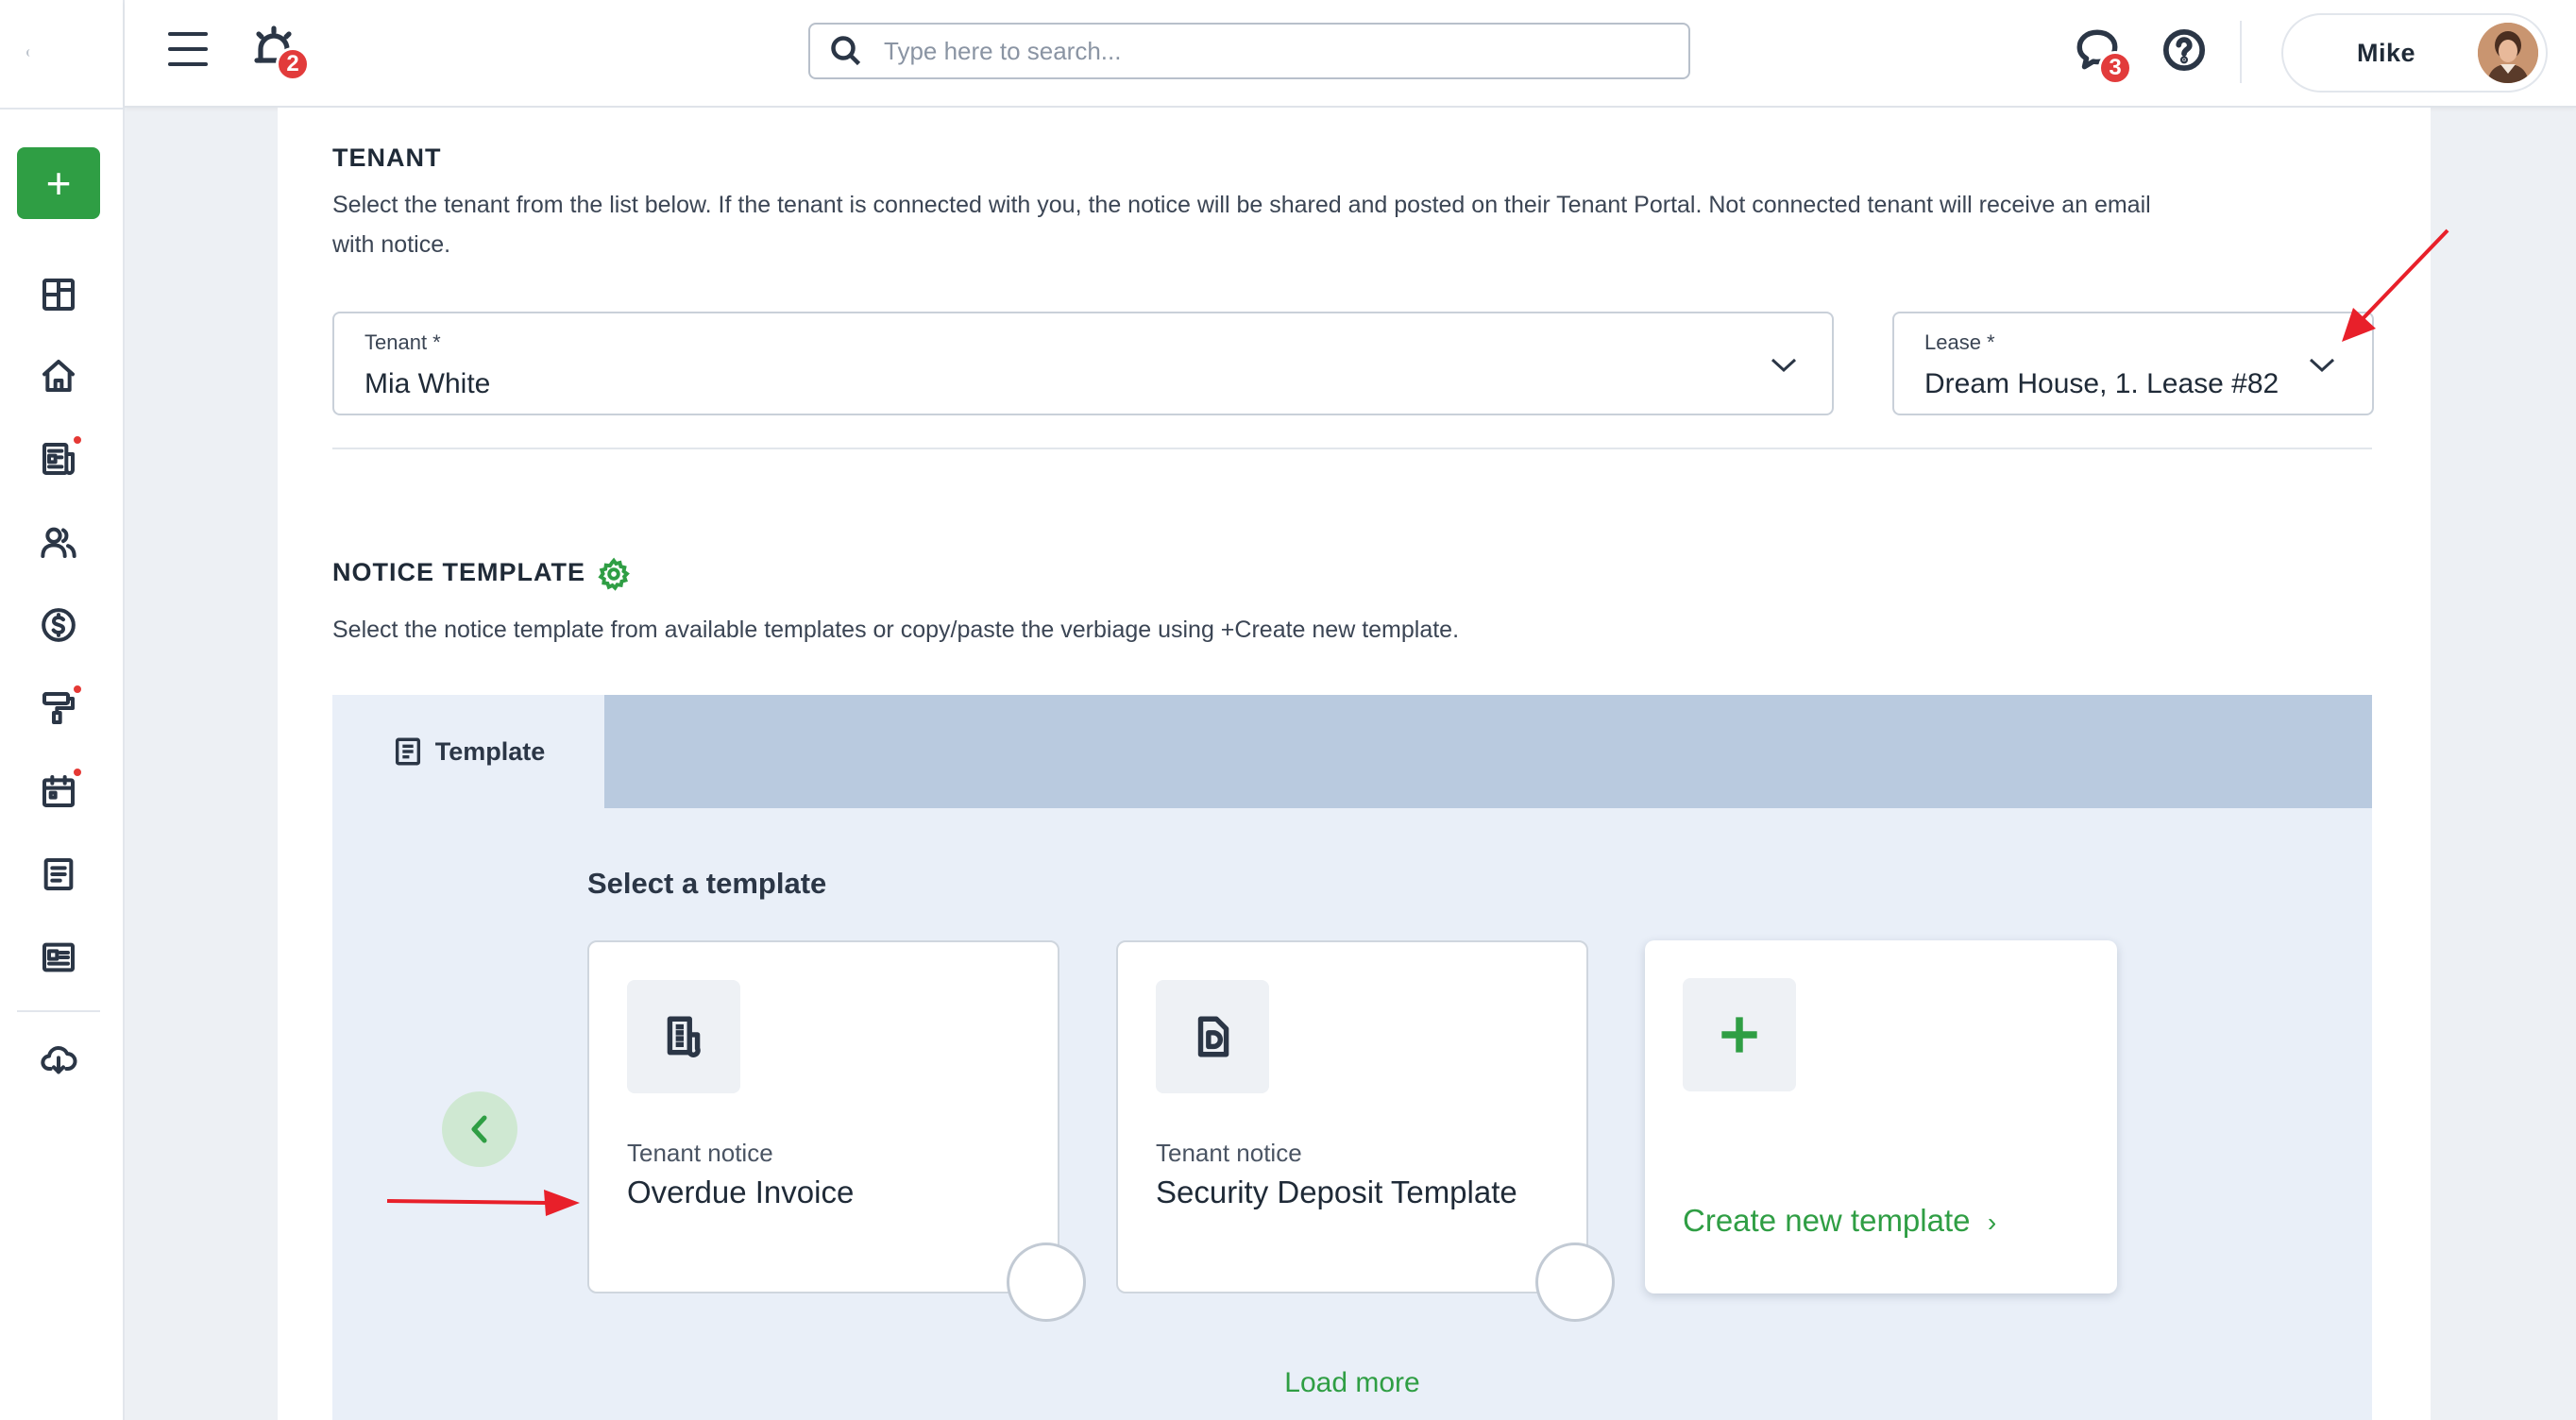 This screenshot has width=2576, height=1420. I want to click on tenant-section-description-line2: with notice., so click(391, 244).